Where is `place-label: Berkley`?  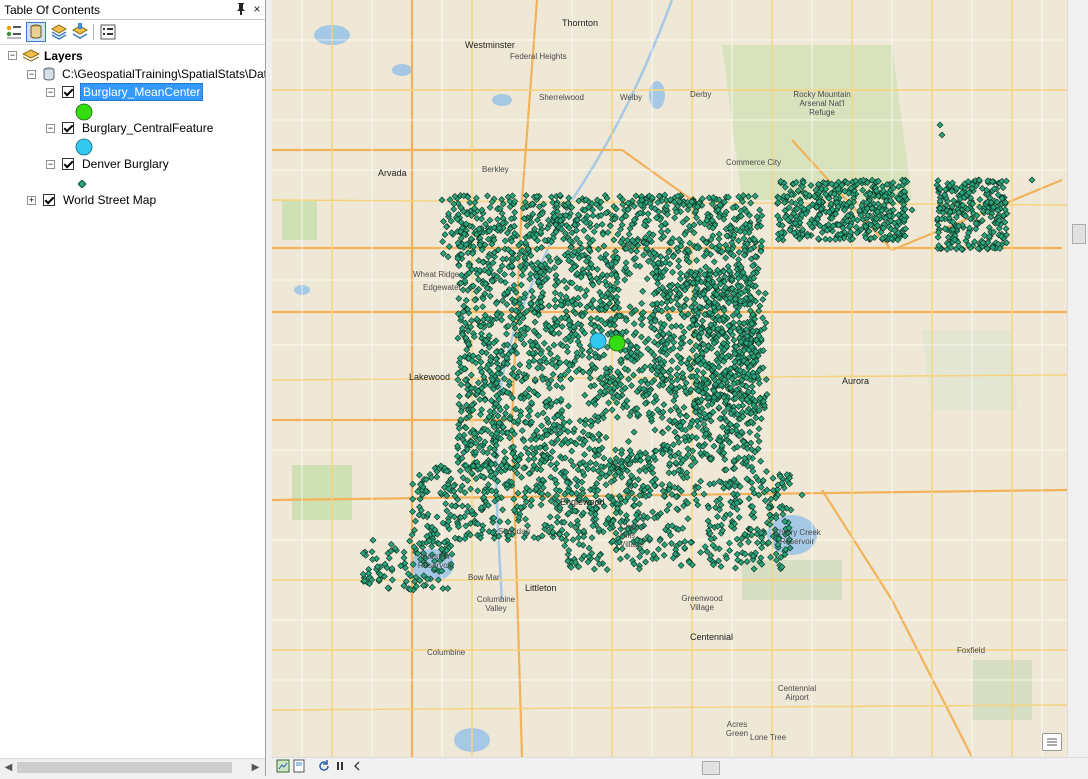 place-label: Berkley is located at coordinates (495, 169).